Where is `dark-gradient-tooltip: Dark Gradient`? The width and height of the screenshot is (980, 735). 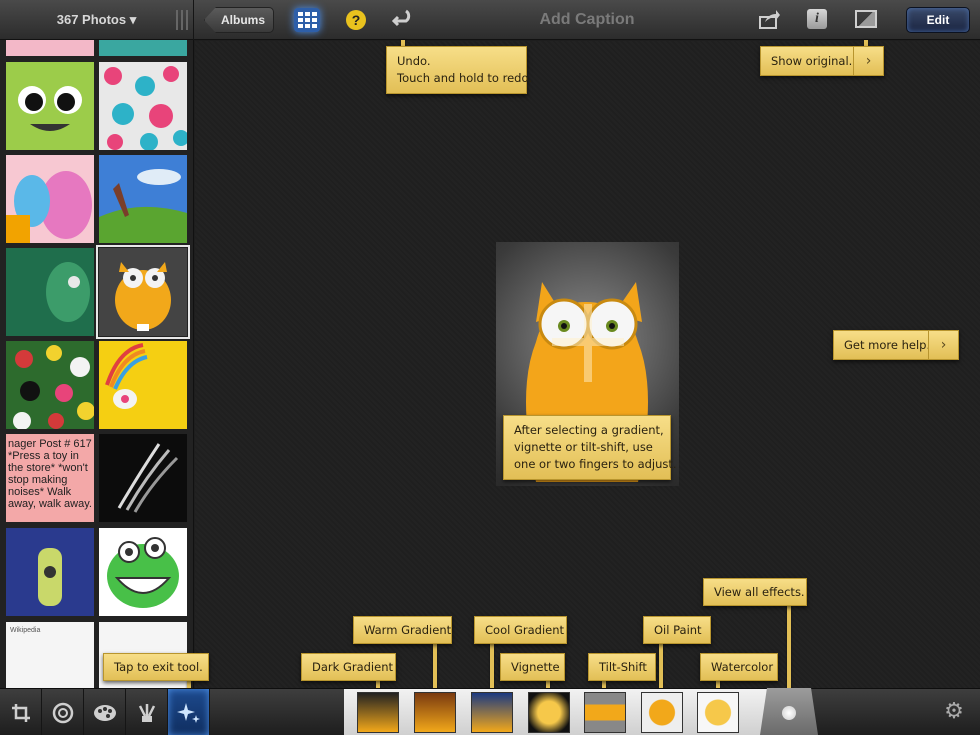 dark-gradient-tooltip: Dark Gradient is located at coordinates (348, 667).